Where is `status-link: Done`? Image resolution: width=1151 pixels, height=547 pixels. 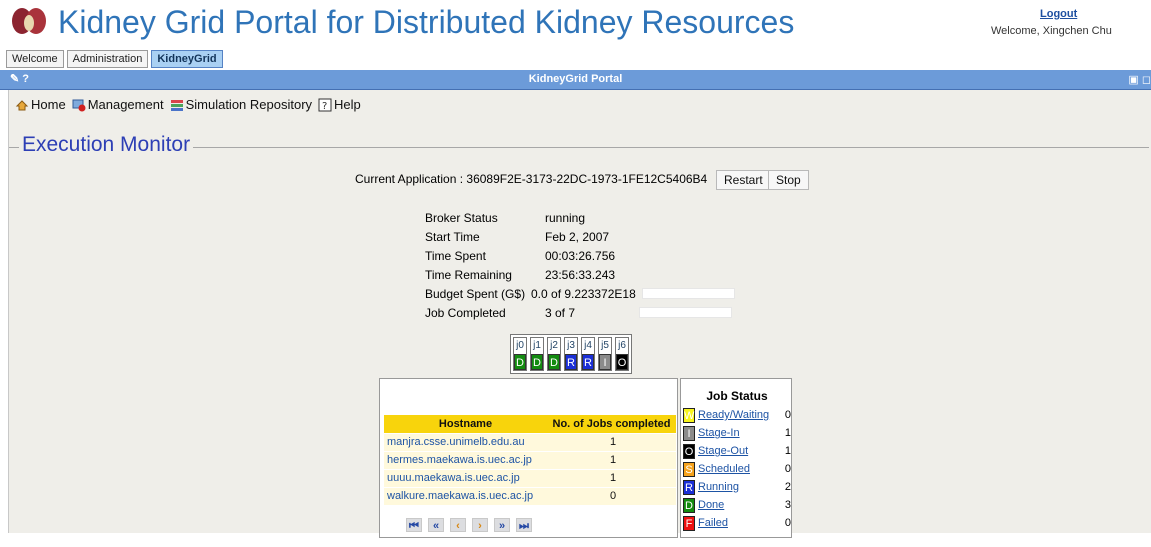
status-link: Done is located at coordinates (738, 505).